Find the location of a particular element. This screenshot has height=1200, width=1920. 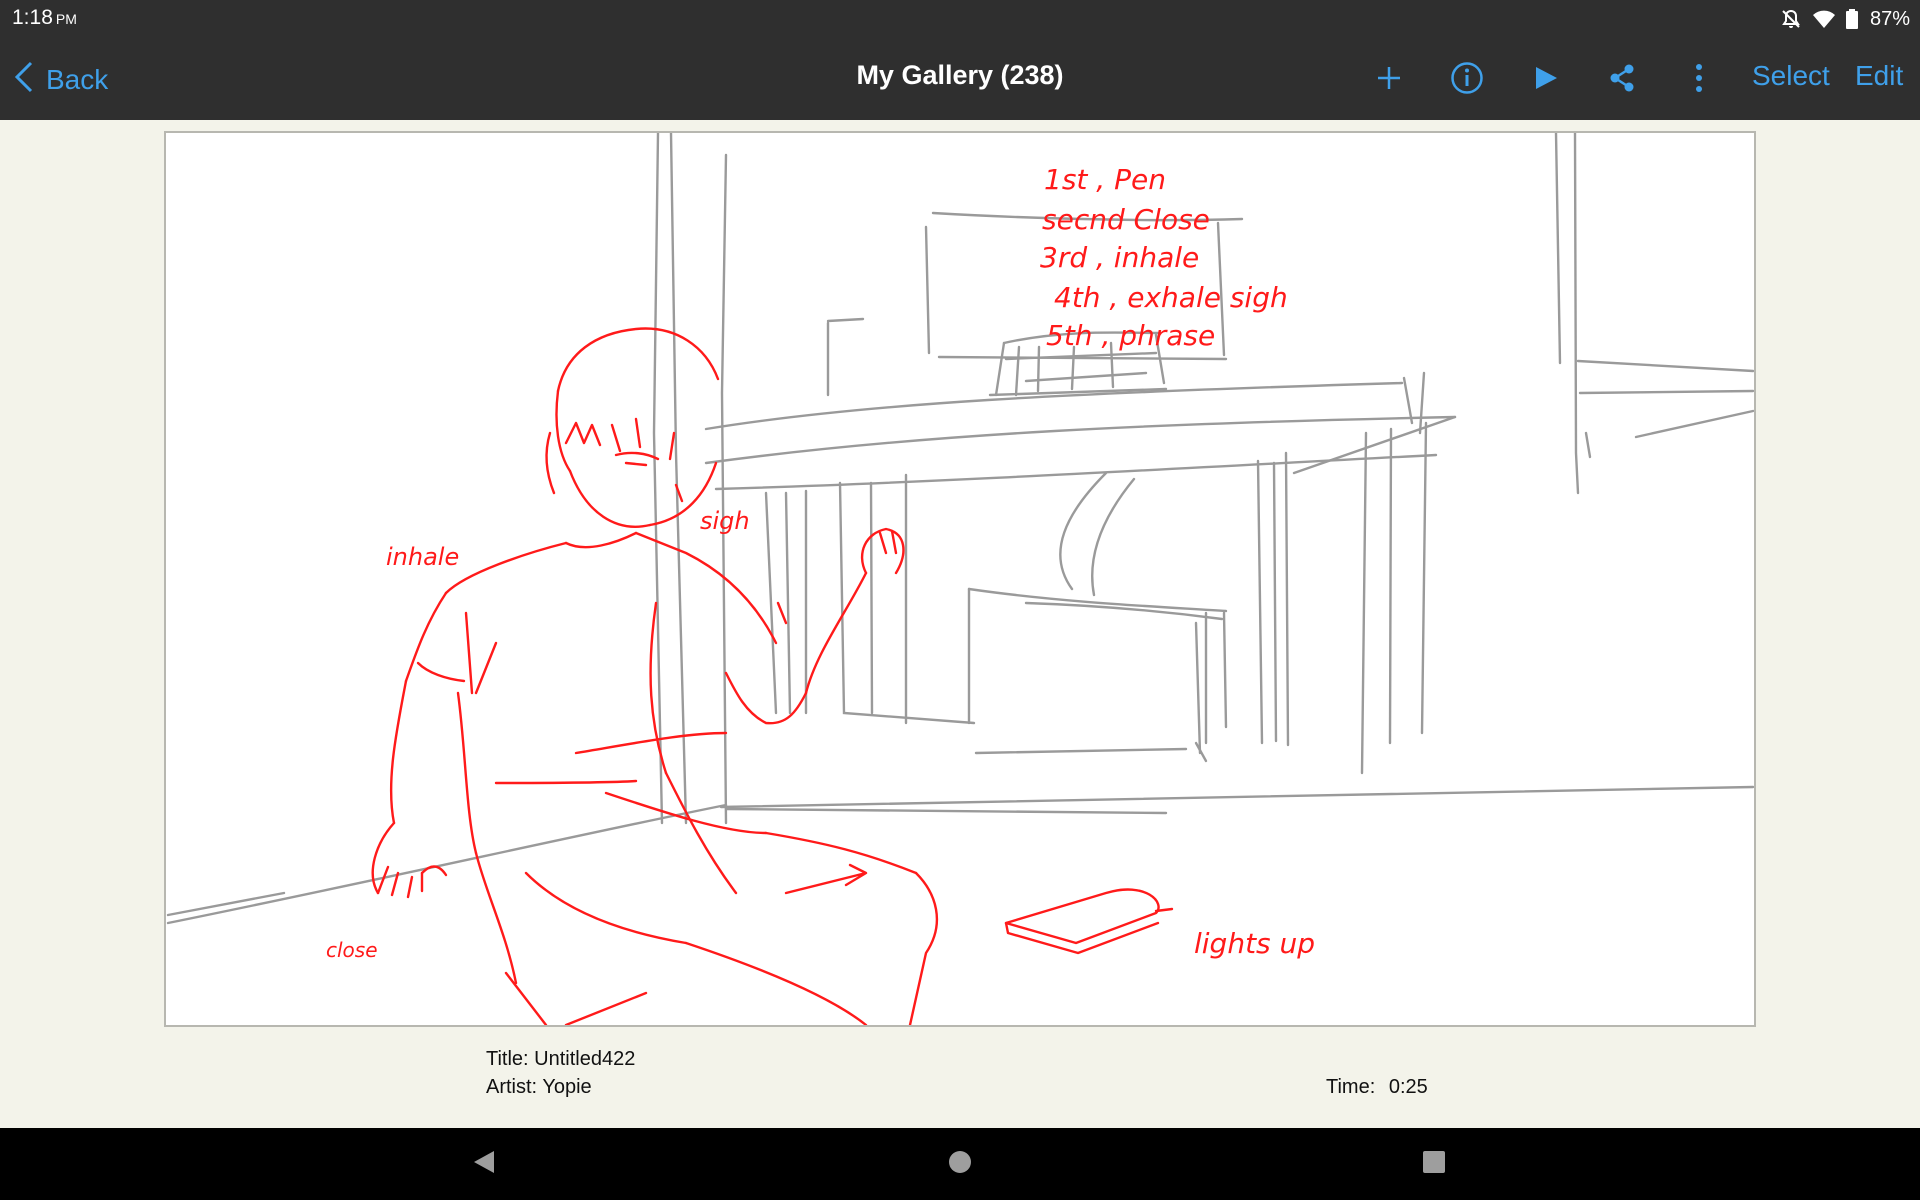

time-label: Time: is located at coordinates (1351, 1087).